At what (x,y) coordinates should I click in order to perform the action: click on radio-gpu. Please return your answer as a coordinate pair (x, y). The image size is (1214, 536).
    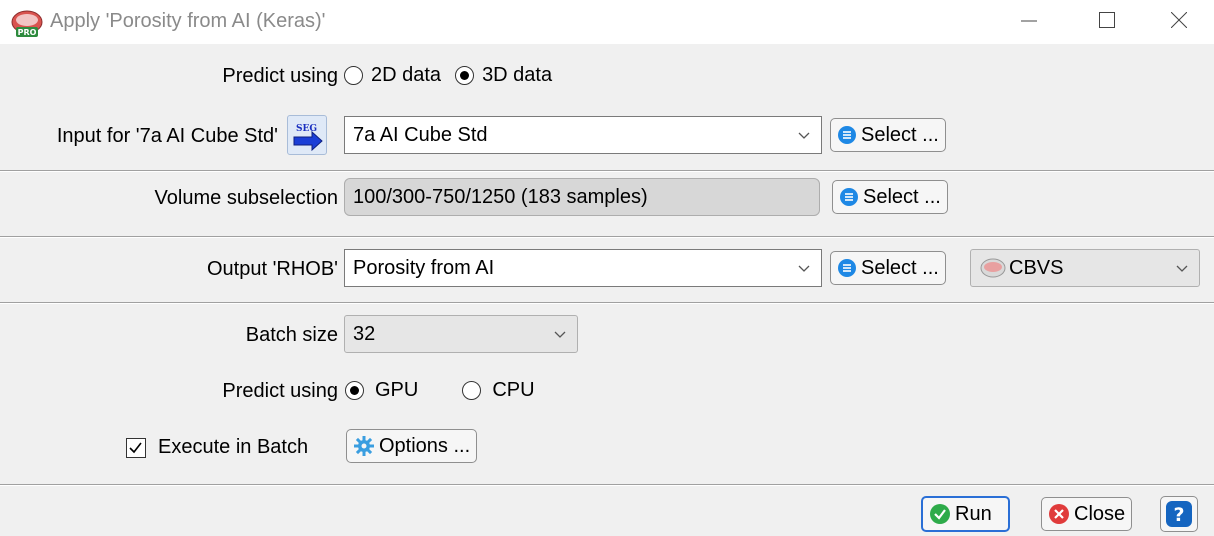
    Looking at the image, I should click on (354, 390).